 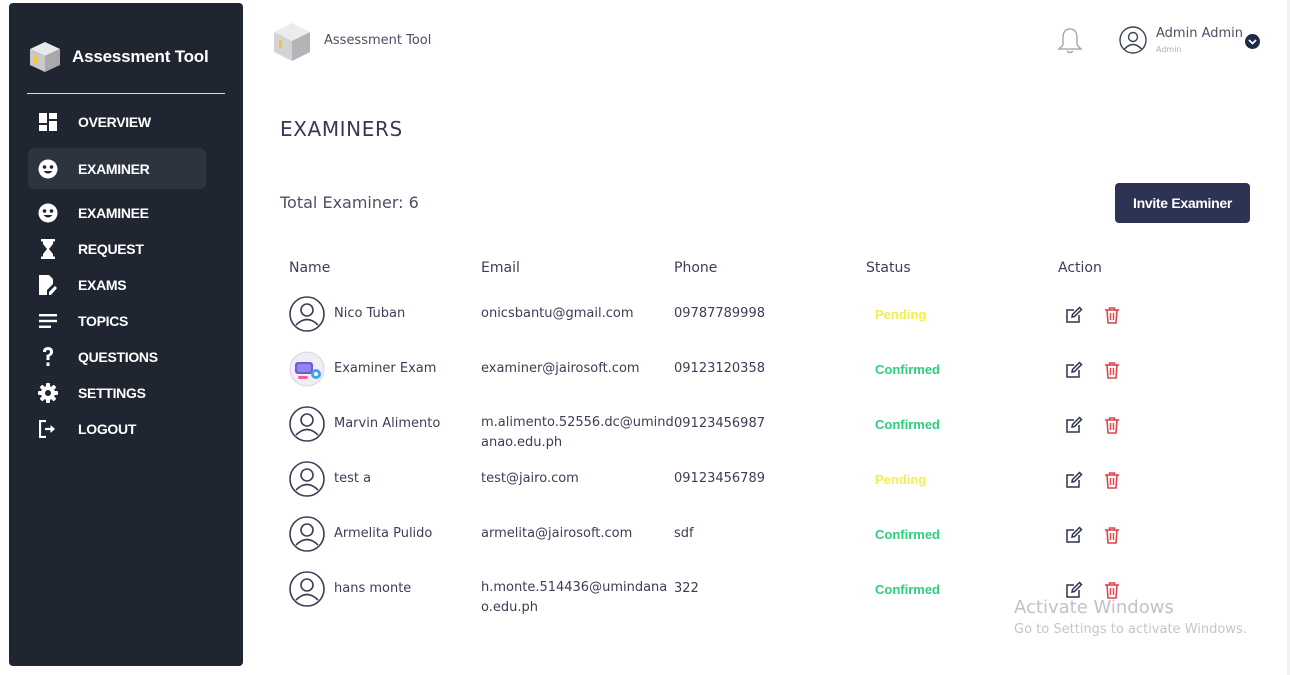 I want to click on examiner-phone: 09123456987, so click(x=719, y=423).